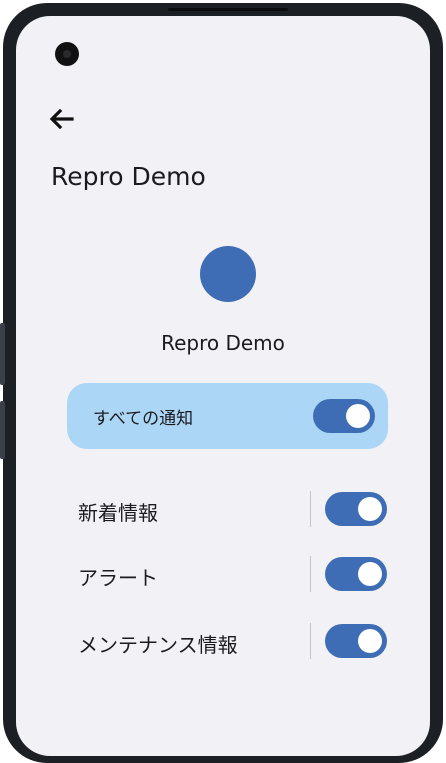  Describe the element at coordinates (356, 641) in the screenshot. I see `channel-toggle-maintenance` at that location.